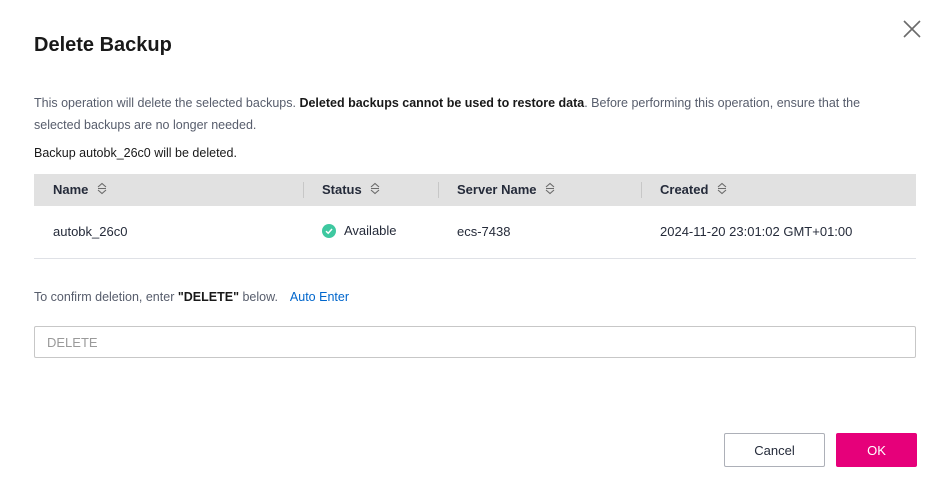 This screenshot has width=935, height=498. What do you see at coordinates (106, 297) in the screenshot?
I see `confirm-prefix: To confirm deletion, enter` at bounding box center [106, 297].